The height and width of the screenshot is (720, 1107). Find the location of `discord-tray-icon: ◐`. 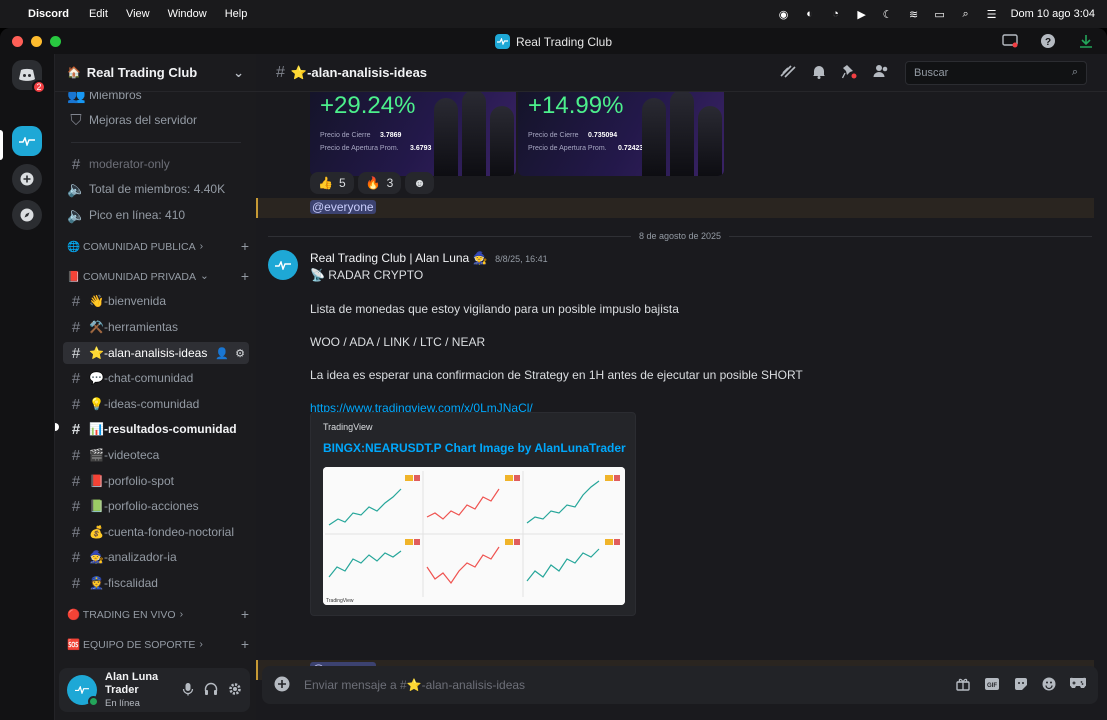

discord-tray-icon: ◐ is located at coordinates (810, 14).